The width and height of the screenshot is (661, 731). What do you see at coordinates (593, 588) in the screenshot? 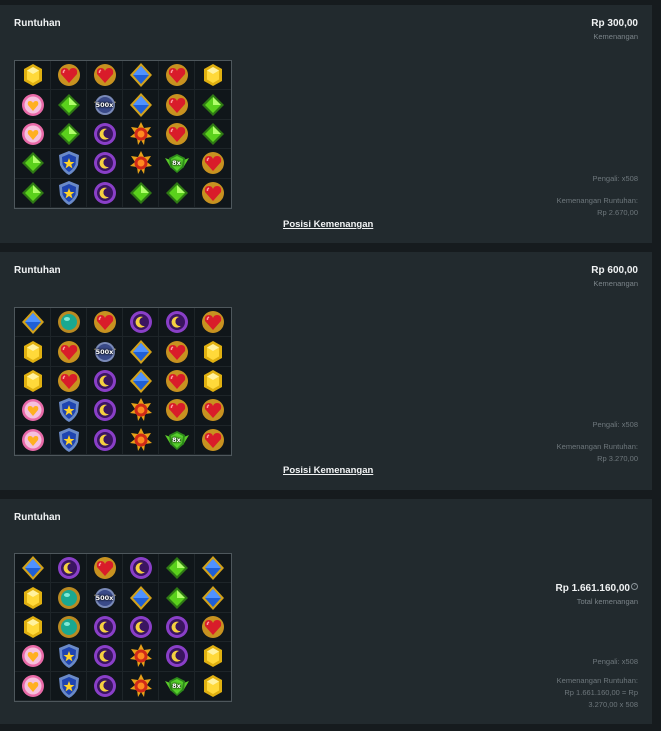
I see `total-win-value: Rp 1.661.160,00` at bounding box center [593, 588].